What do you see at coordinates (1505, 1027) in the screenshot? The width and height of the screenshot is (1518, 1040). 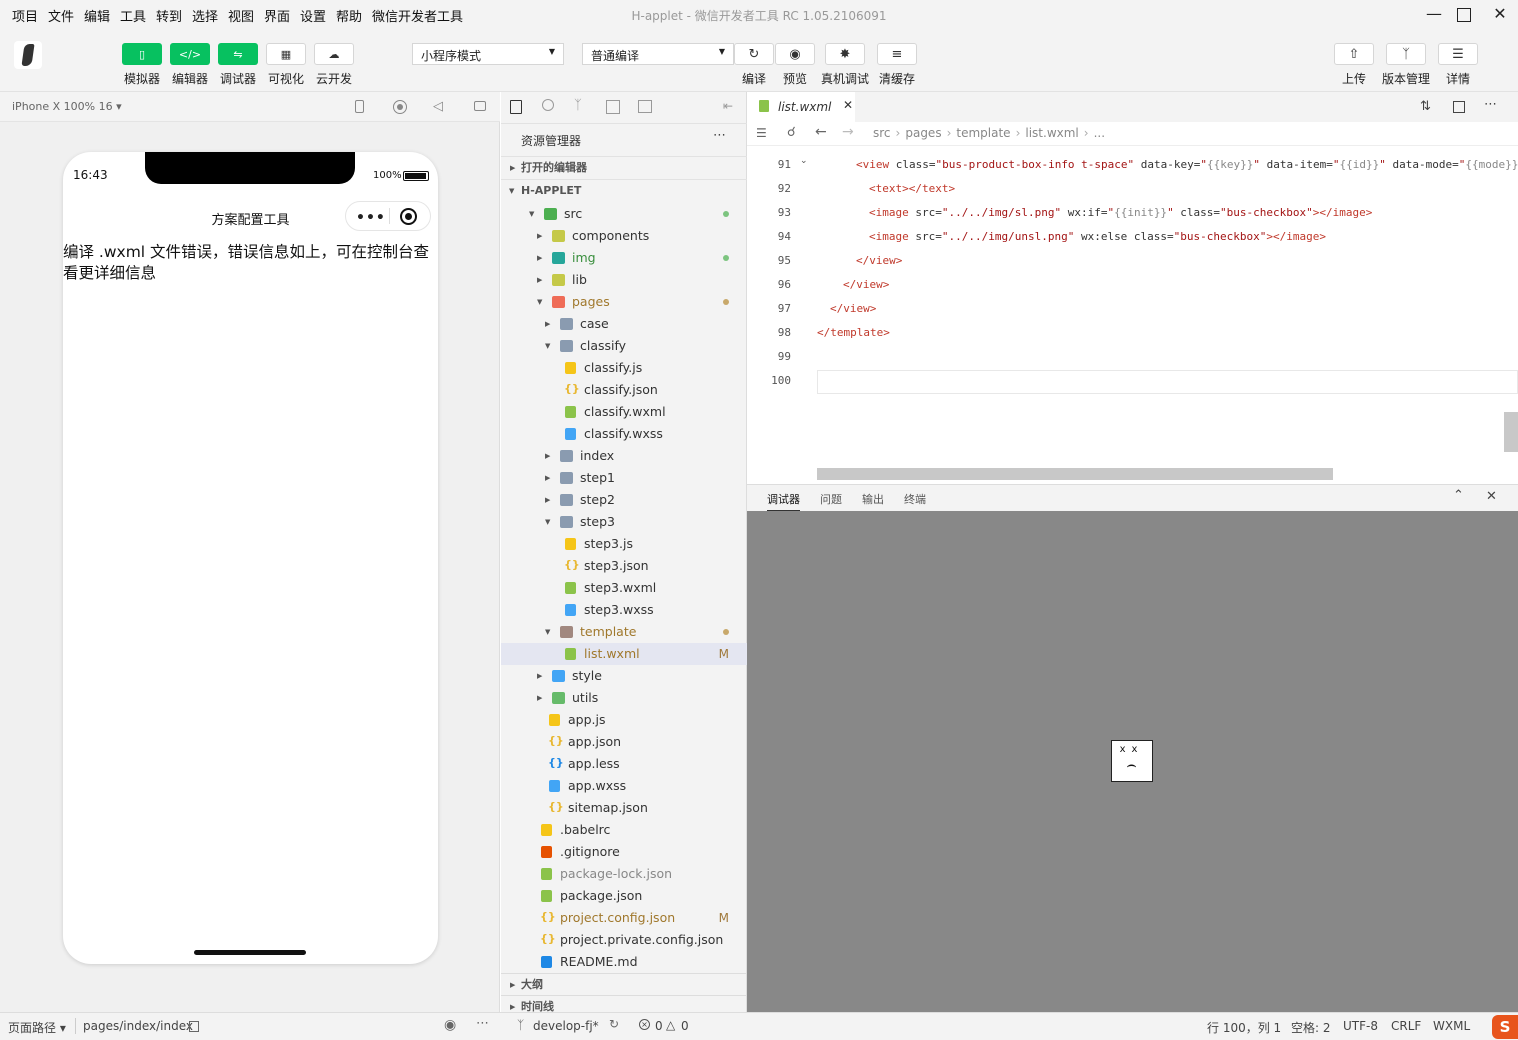 I see `ime-icon: S` at bounding box center [1505, 1027].